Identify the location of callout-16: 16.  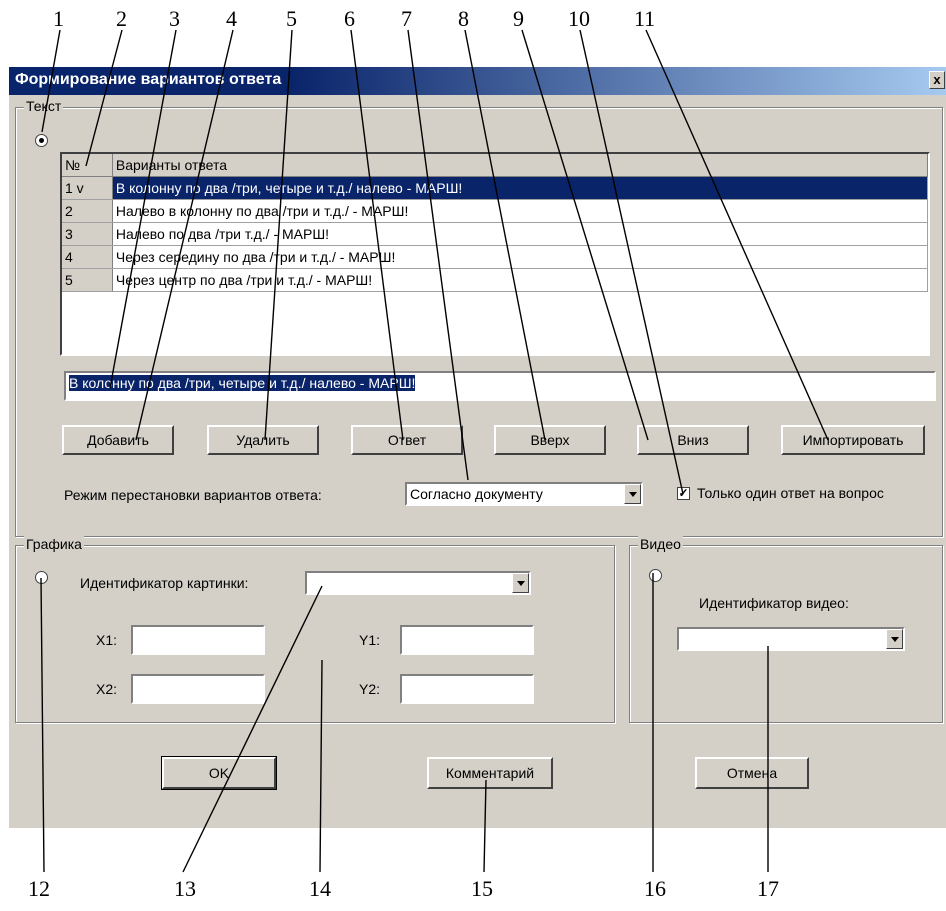
(655, 888).